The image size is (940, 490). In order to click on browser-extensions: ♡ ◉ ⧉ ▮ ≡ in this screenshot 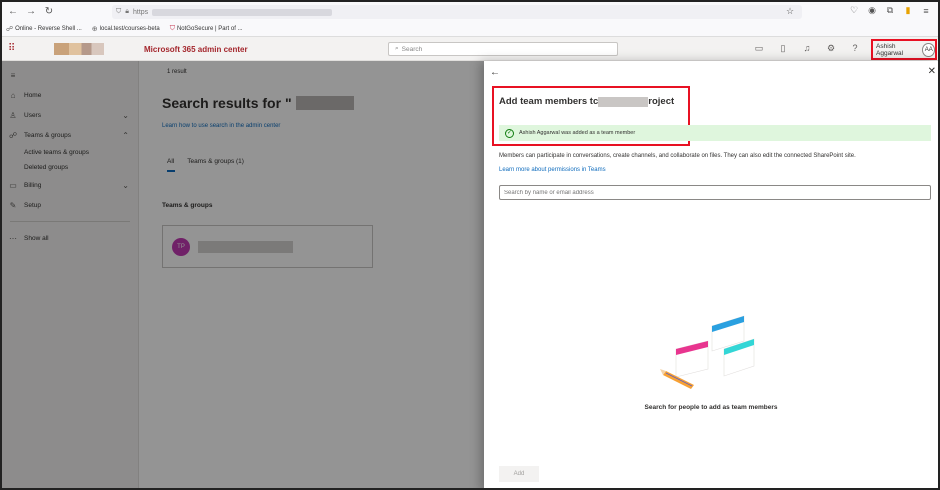, I will do `click(890, 10)`.